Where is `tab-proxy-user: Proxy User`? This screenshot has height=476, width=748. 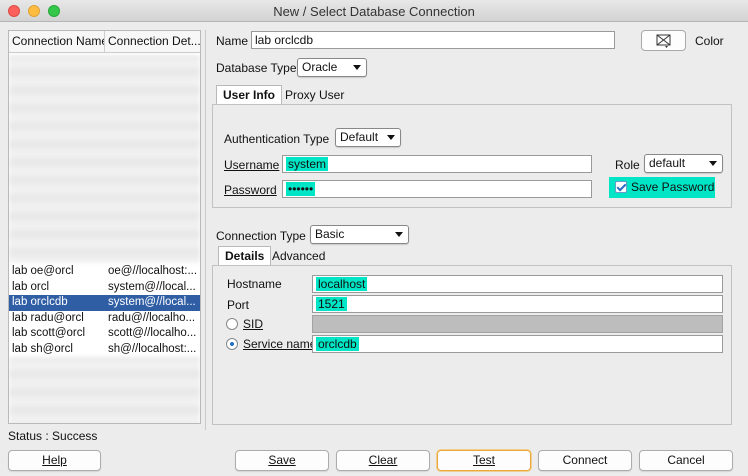 tab-proxy-user: Proxy User is located at coordinates (314, 96).